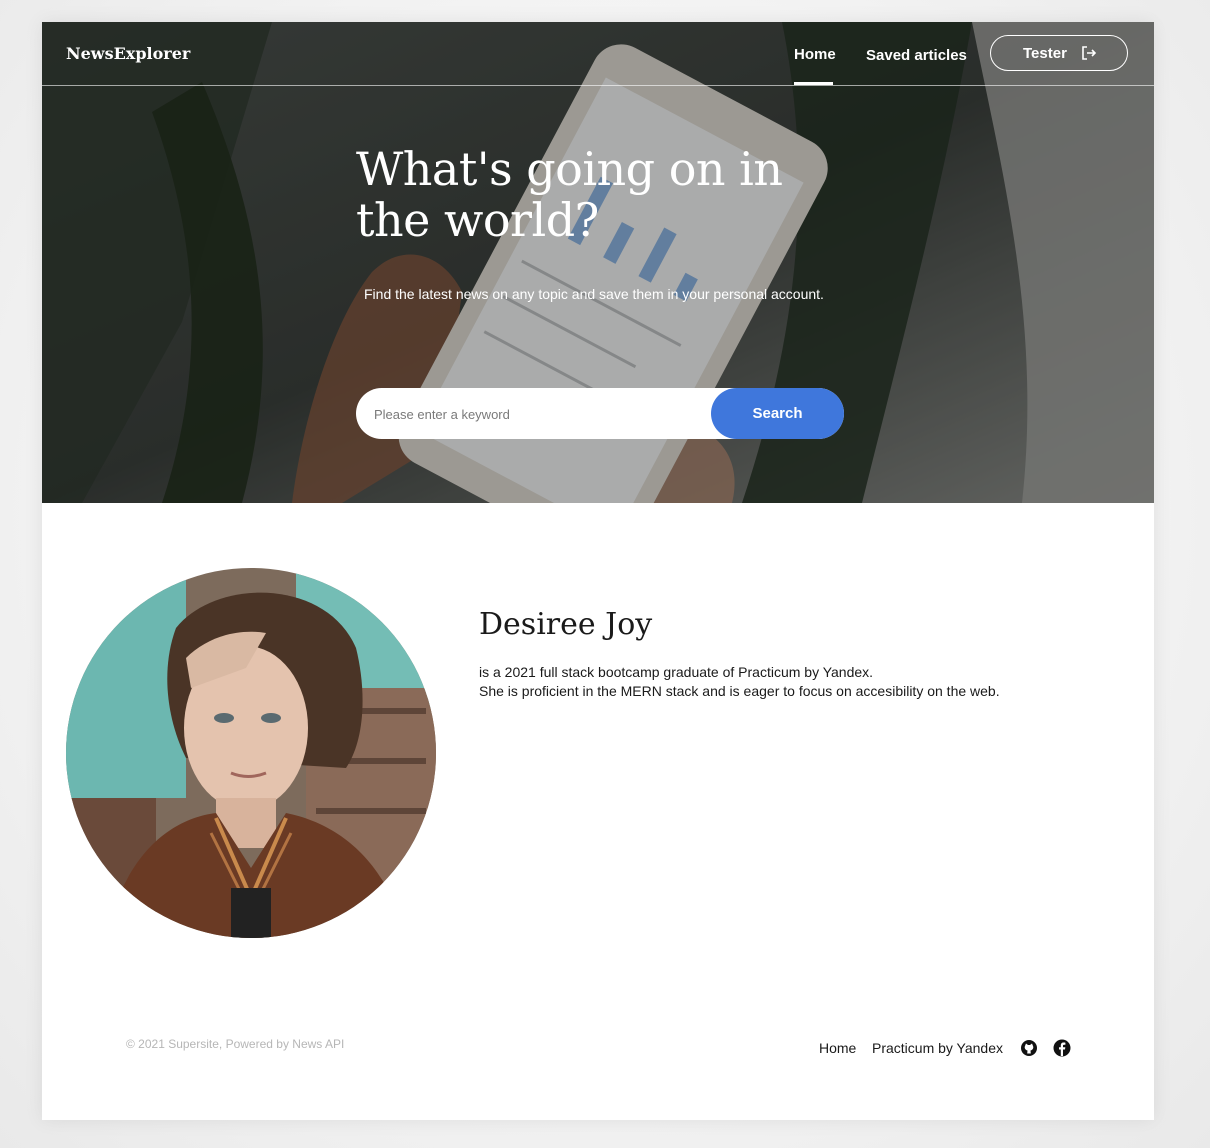  I want to click on nav-home-link: Home, so click(815, 54).